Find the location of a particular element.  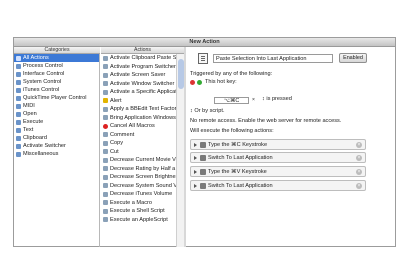

action-item: Execute a Shell Script is located at coordinates (138, 211).